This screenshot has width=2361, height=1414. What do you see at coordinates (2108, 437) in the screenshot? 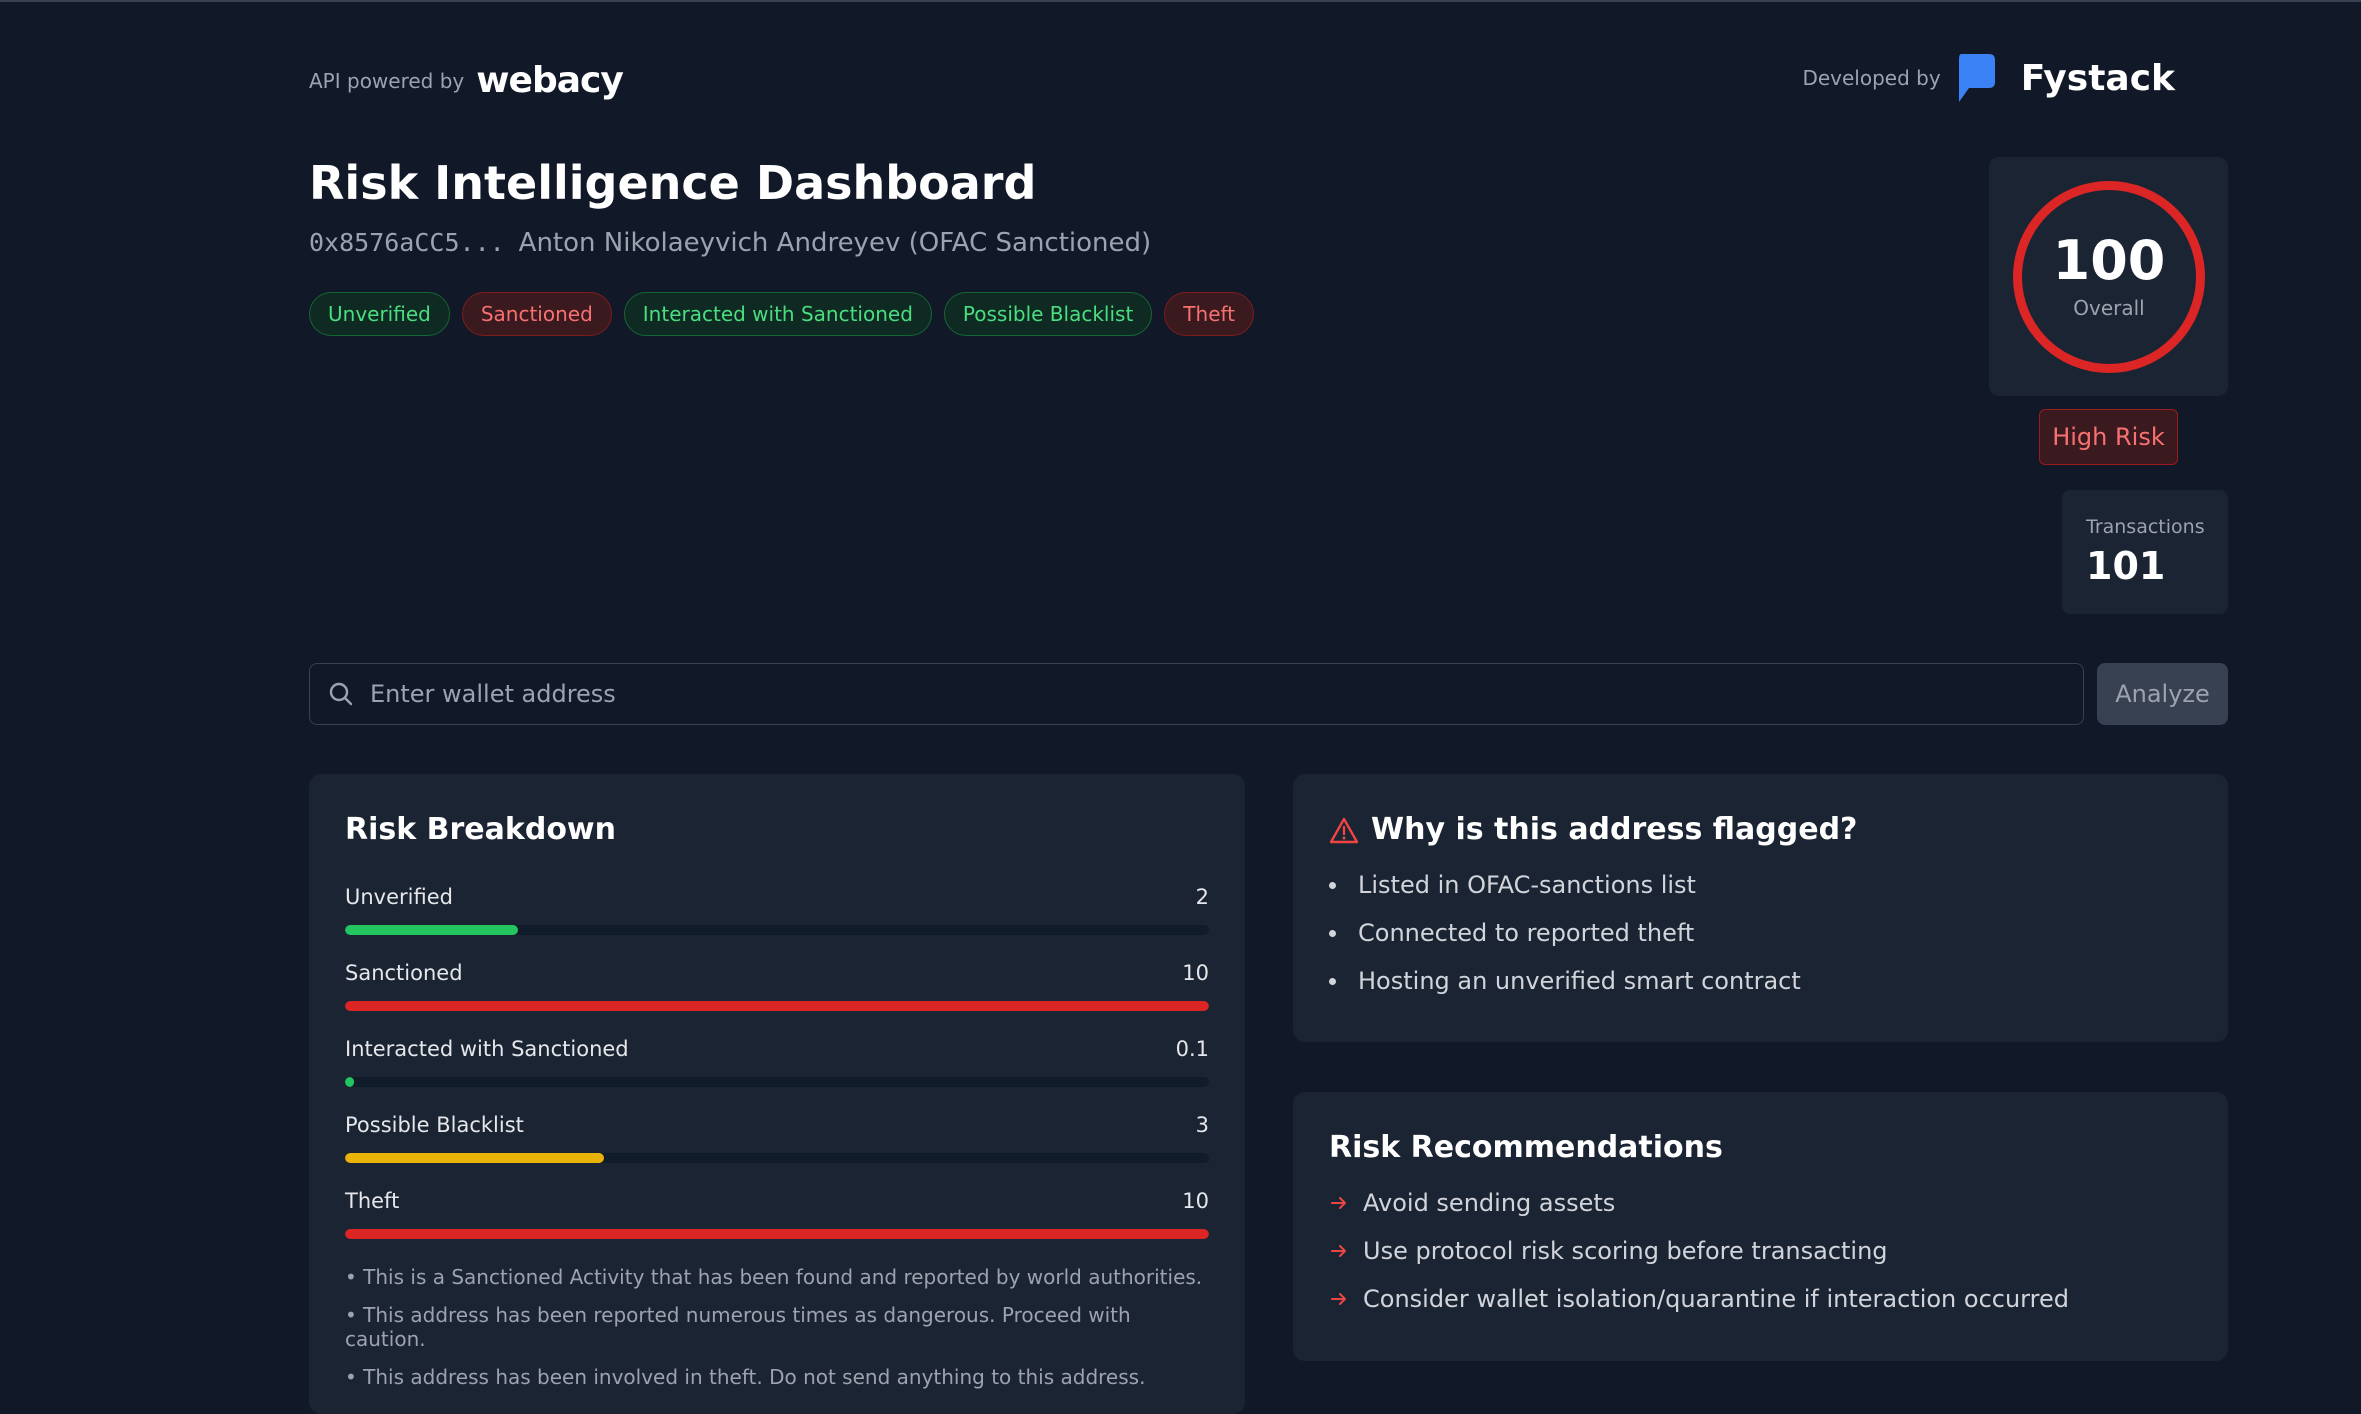
I see `risk-level-badge: High Risk` at bounding box center [2108, 437].